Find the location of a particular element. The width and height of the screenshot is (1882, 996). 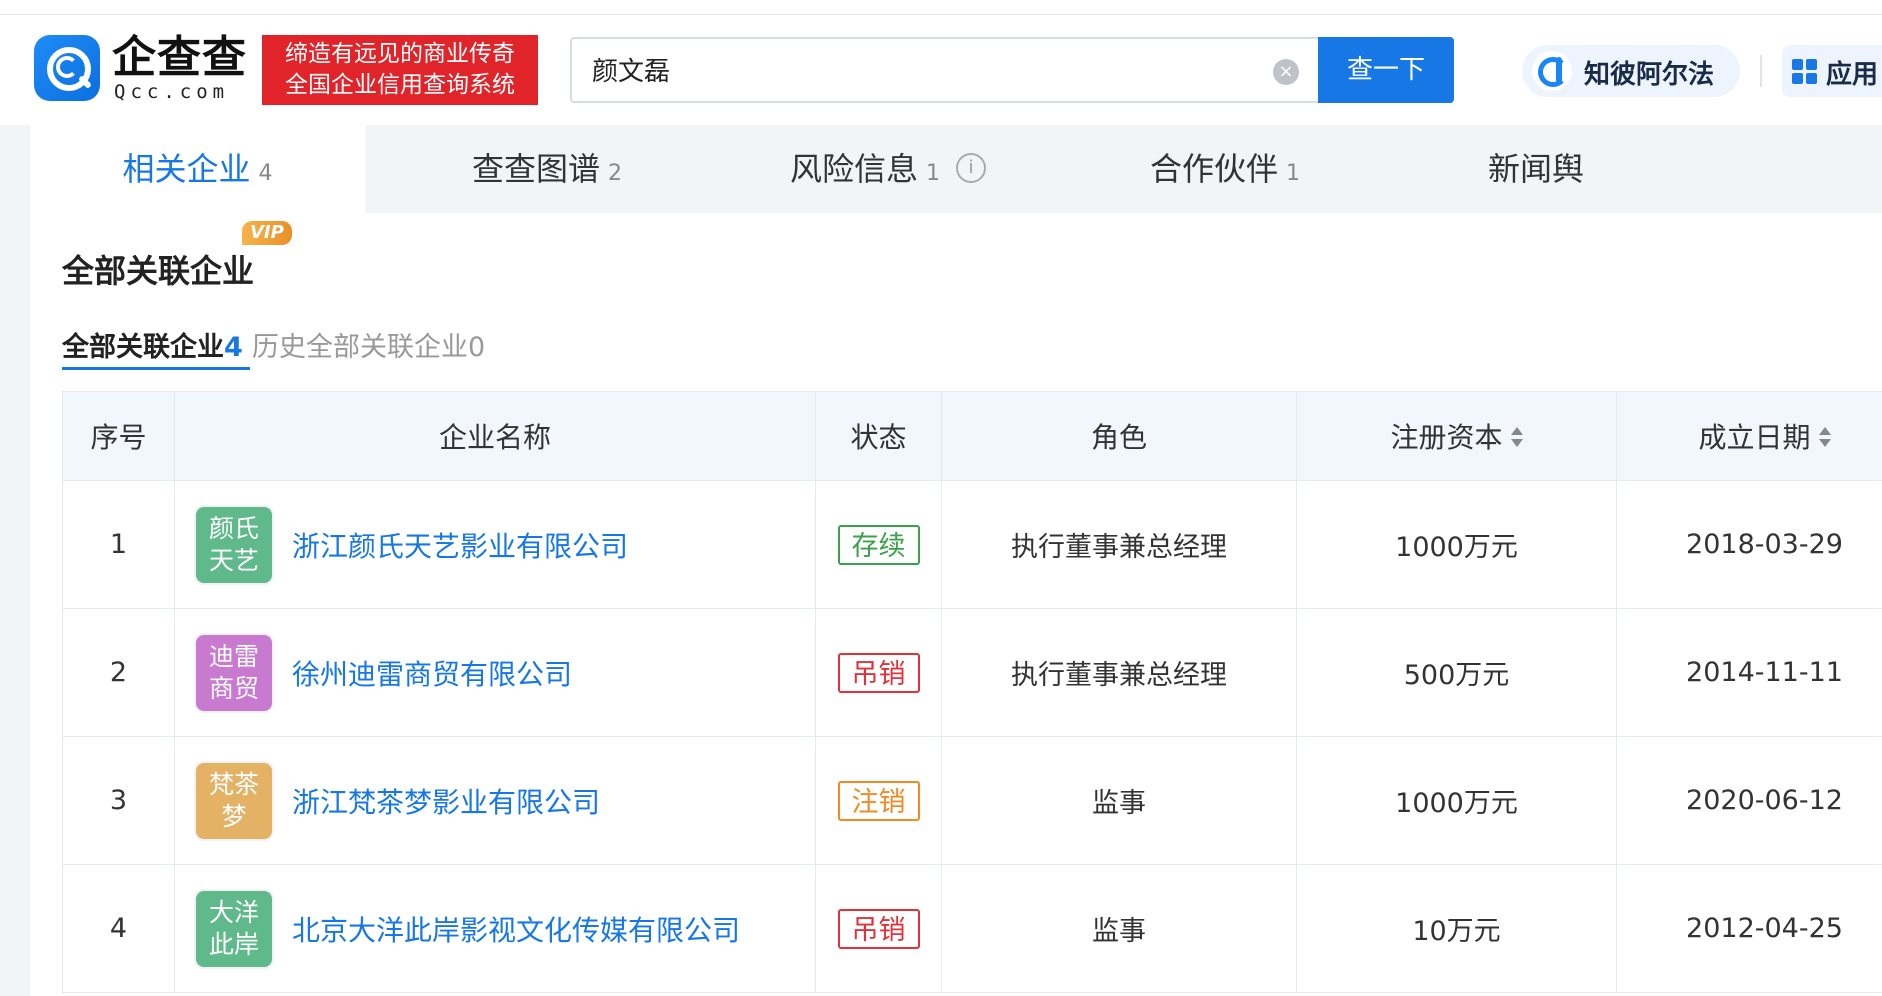

date-cell: 2020-06-12 is located at coordinates (1749, 800).